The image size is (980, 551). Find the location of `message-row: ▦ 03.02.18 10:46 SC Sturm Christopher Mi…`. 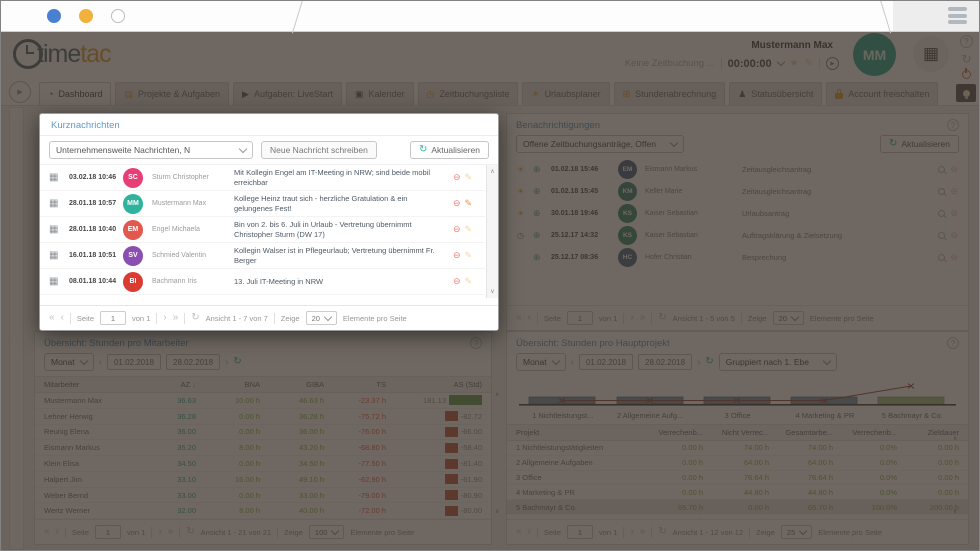

message-row: ▦ 03.02.18 10:46 SC Sturm Christopher Mi… is located at coordinates (262, 178).